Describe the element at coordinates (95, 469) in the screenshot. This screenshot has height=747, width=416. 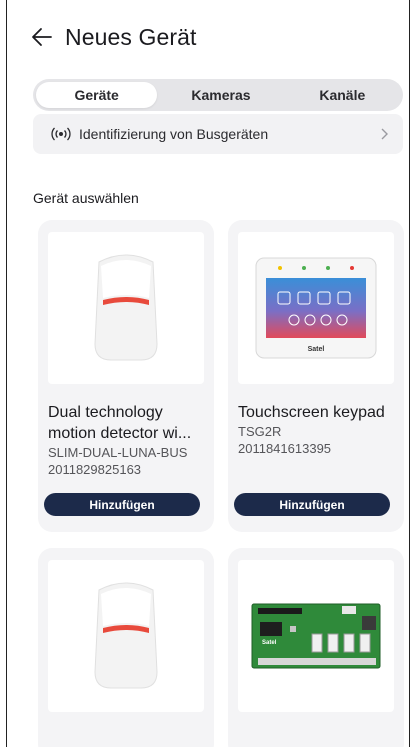
I see `device-serial: 2011829825163` at that location.